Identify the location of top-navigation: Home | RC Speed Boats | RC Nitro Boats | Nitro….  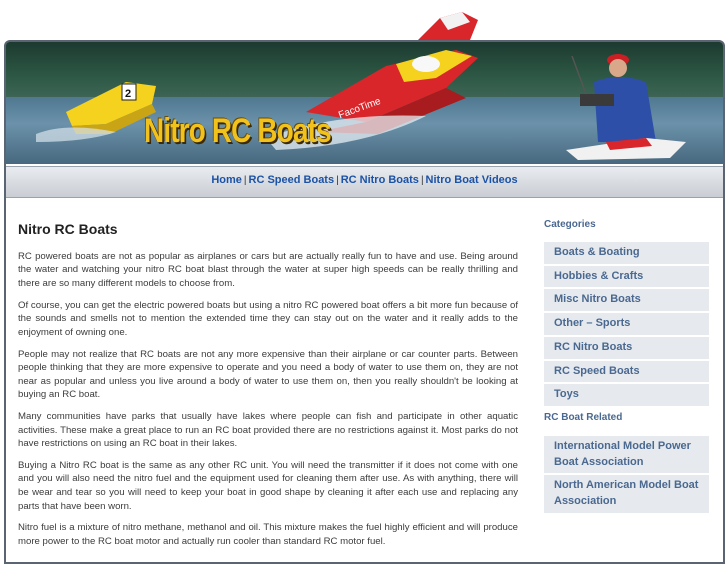
(364, 182).